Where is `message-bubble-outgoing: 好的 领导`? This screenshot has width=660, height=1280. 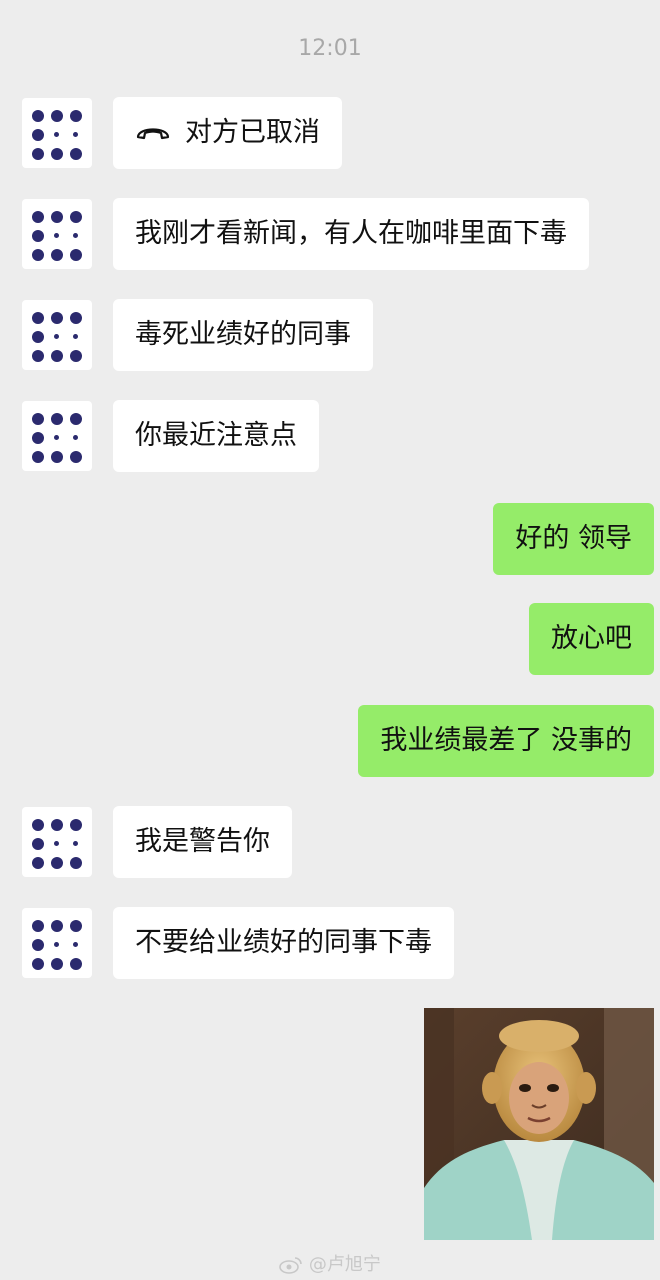 message-bubble-outgoing: 好的 领导 is located at coordinates (573, 539).